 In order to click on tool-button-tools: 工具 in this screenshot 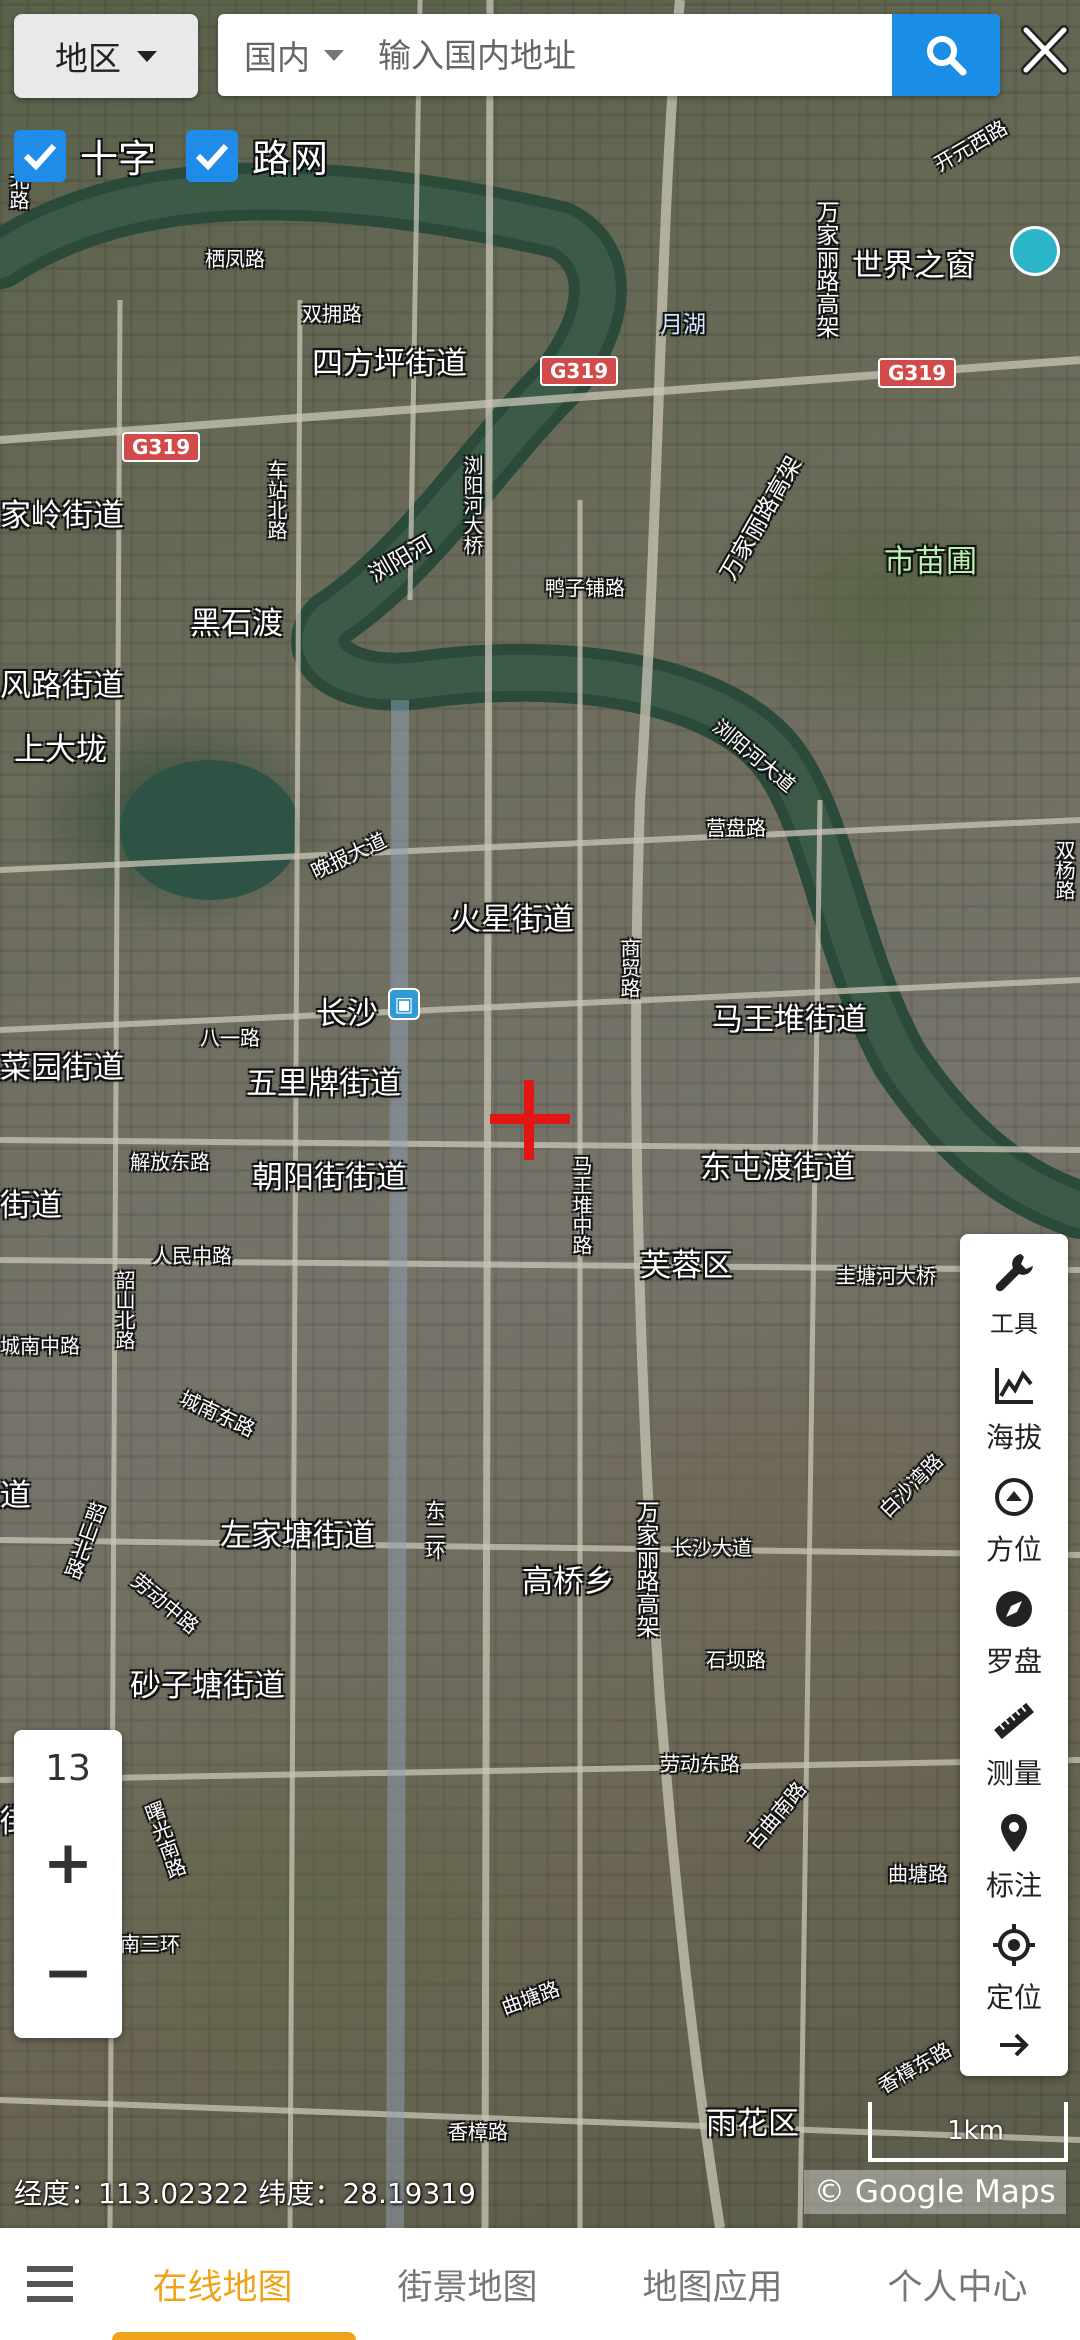, I will do `click(1014, 1298)`.